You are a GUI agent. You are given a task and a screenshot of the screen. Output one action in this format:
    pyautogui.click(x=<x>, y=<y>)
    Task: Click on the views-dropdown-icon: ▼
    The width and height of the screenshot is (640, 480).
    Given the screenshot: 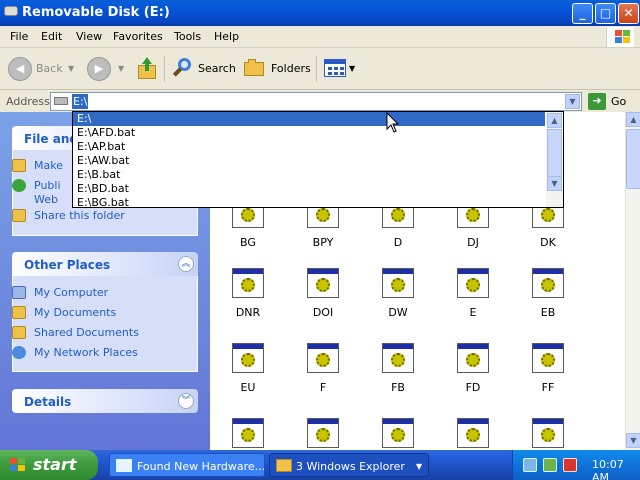 What is the action you would take?
    pyautogui.click(x=352, y=68)
    